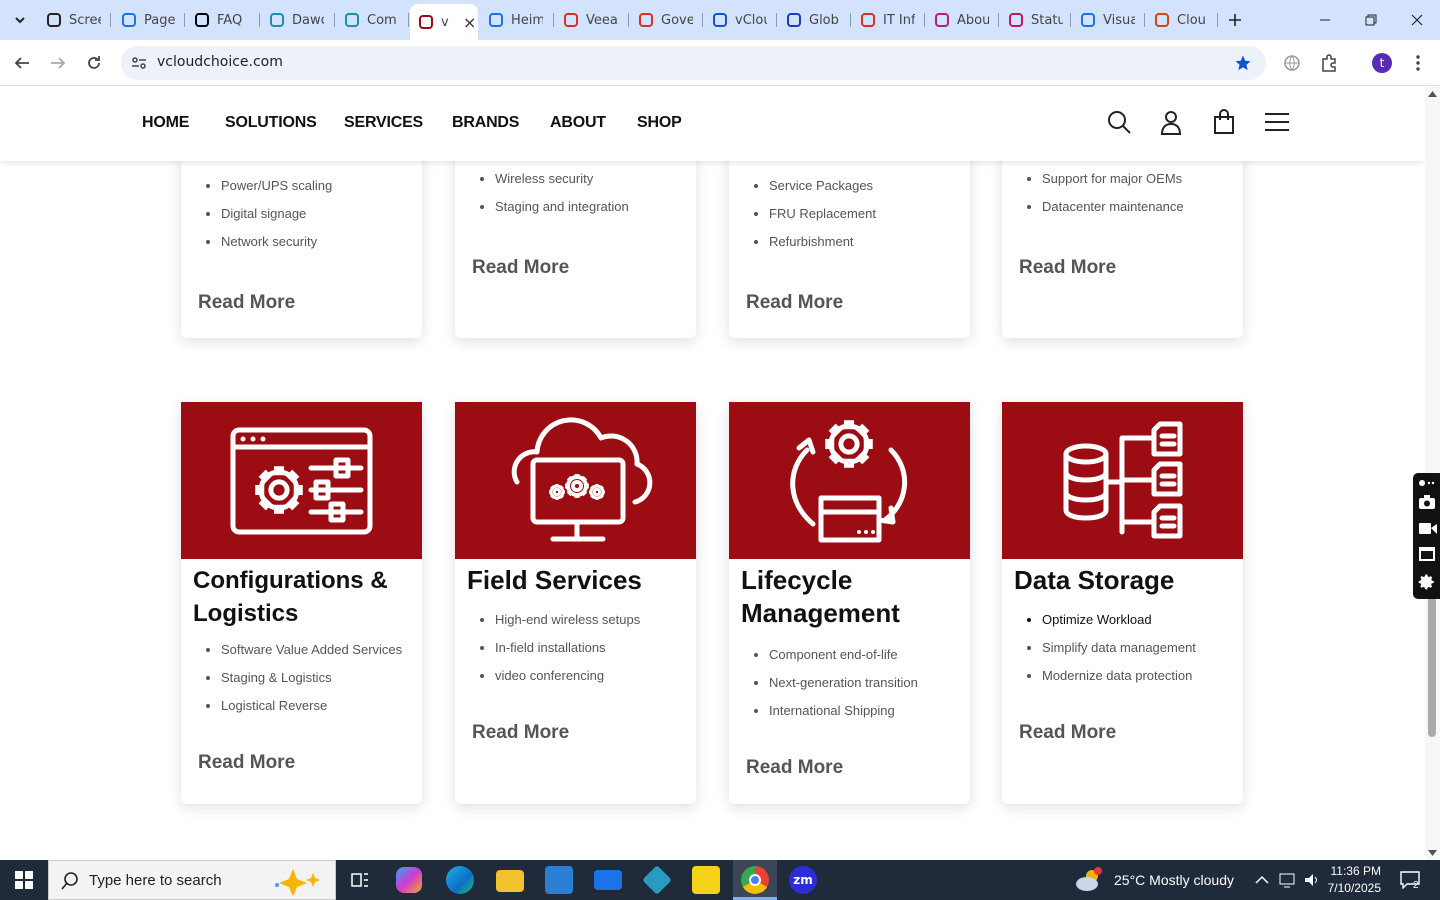  What do you see at coordinates (1088, 20) in the screenshot?
I see `wave-icon` at bounding box center [1088, 20].